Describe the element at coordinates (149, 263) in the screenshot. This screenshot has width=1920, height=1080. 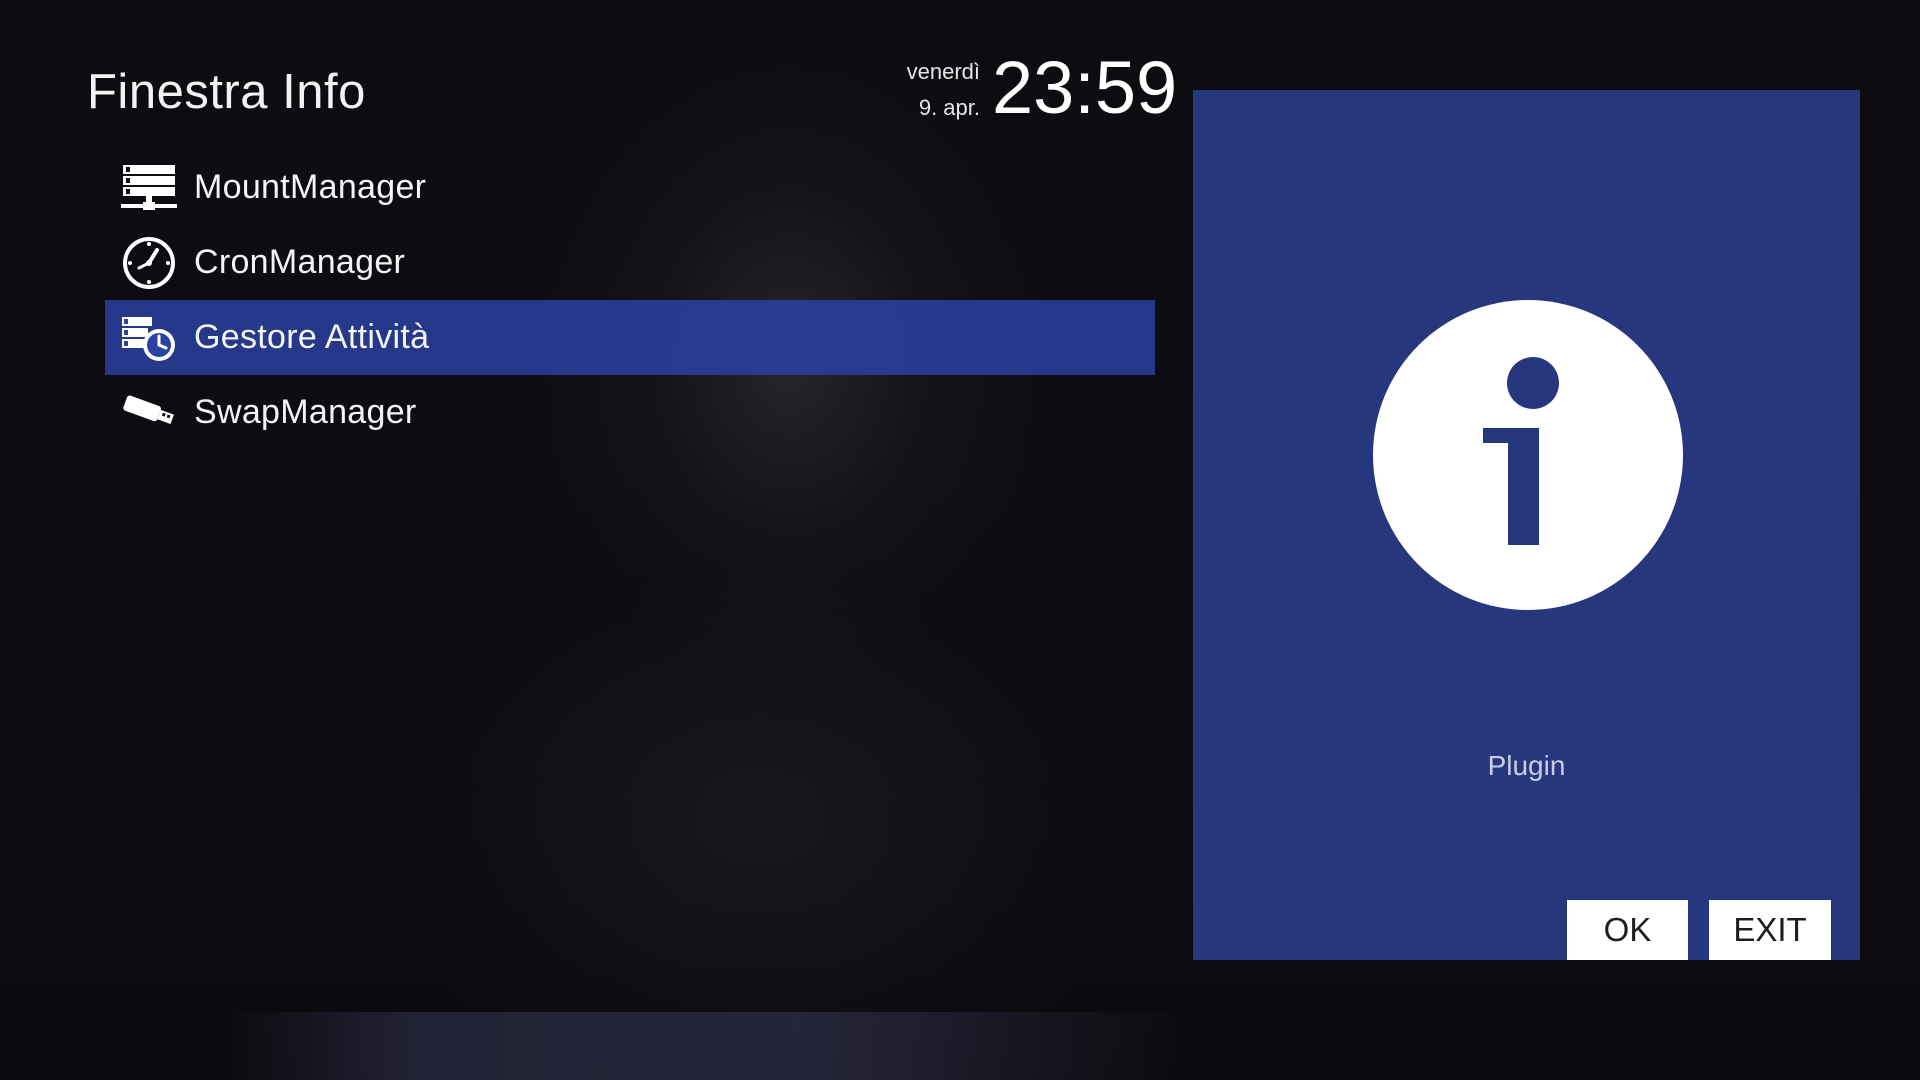
I see `clock-icon` at that location.